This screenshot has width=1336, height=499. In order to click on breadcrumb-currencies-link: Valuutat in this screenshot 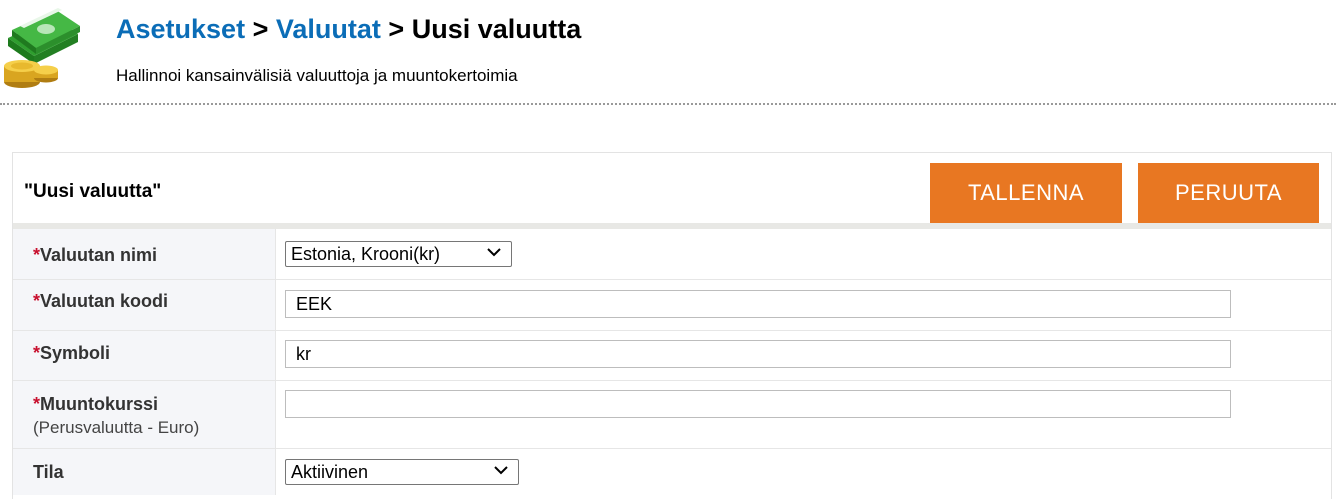, I will do `click(328, 29)`.